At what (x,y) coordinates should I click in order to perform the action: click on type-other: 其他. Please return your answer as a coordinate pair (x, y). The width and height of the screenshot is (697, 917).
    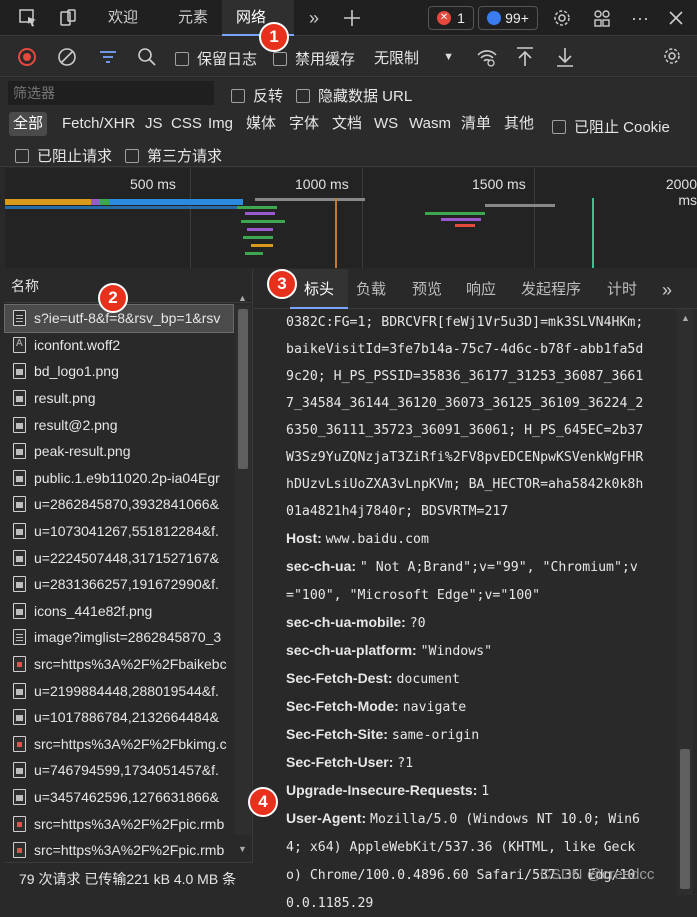
    Looking at the image, I should click on (519, 124).